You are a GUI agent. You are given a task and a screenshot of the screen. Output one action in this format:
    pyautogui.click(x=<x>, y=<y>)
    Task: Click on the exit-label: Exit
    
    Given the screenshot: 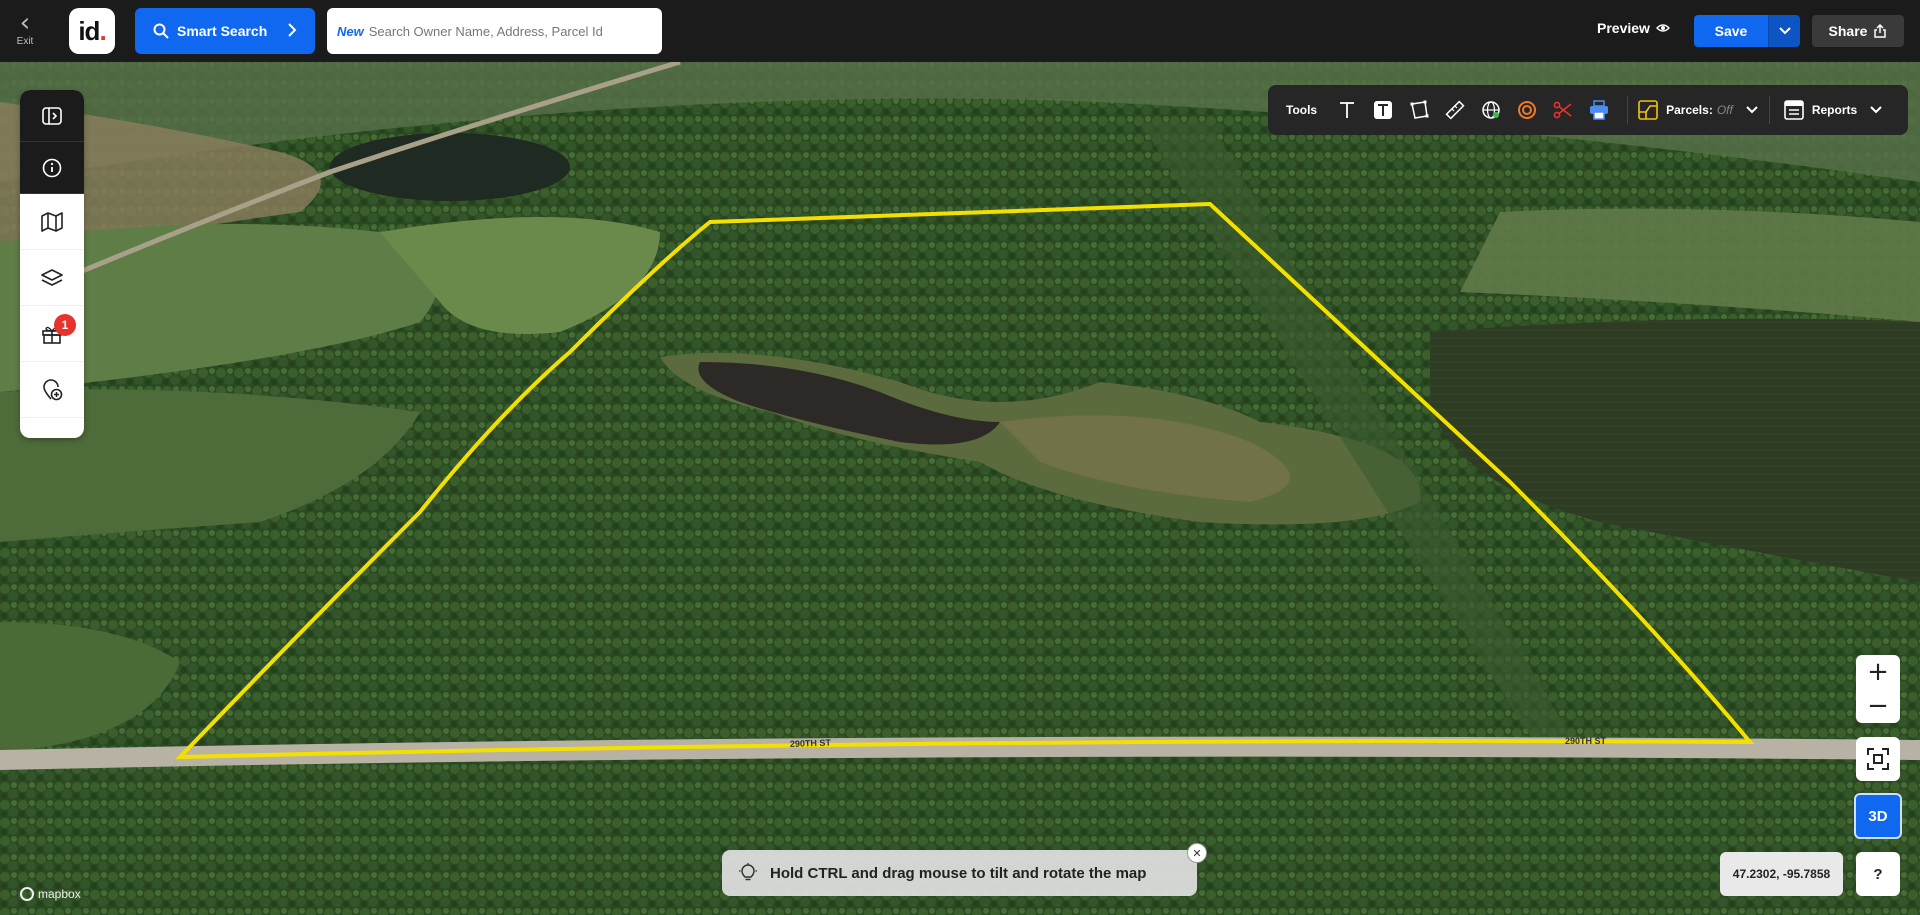 What is the action you would take?
    pyautogui.click(x=25, y=41)
    